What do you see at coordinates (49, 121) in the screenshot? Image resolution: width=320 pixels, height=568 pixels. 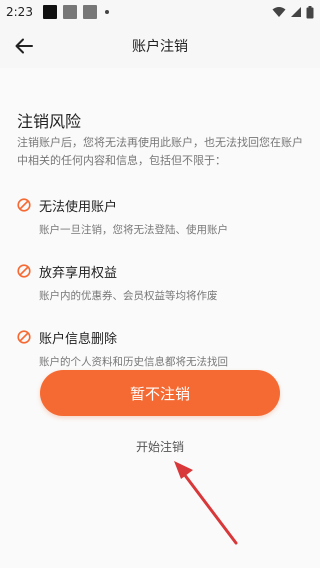 I see `risk-section-title: 注销风险` at bounding box center [49, 121].